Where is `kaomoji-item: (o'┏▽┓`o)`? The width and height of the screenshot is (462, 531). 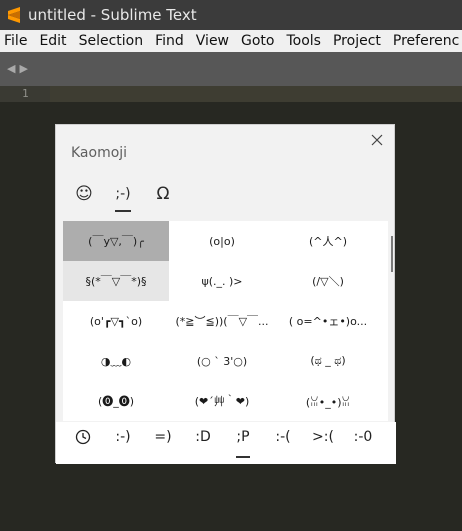
kaomoji-item: (o'┏▽┓`o) is located at coordinates (116, 321).